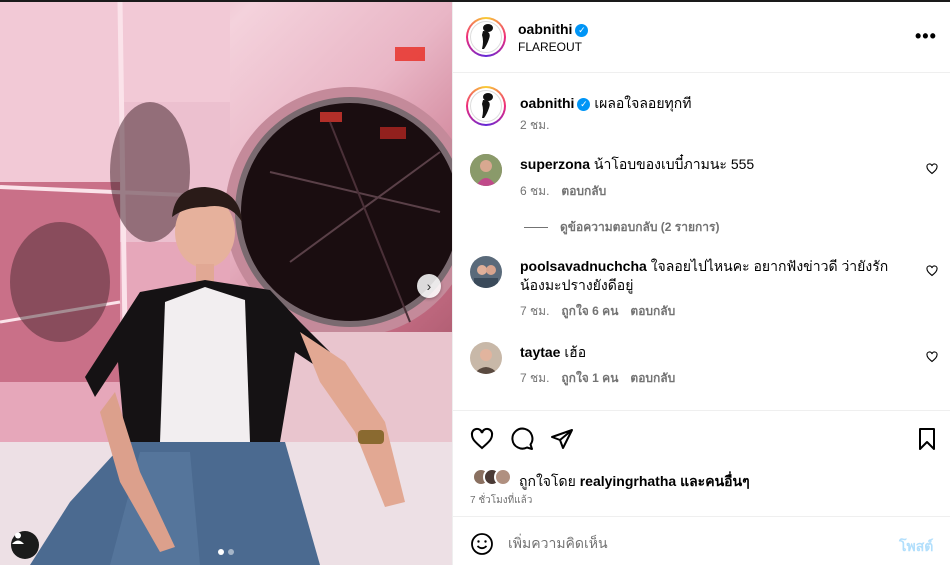 This screenshot has width=950, height=565. I want to click on view-replies-line, so click(536, 227).